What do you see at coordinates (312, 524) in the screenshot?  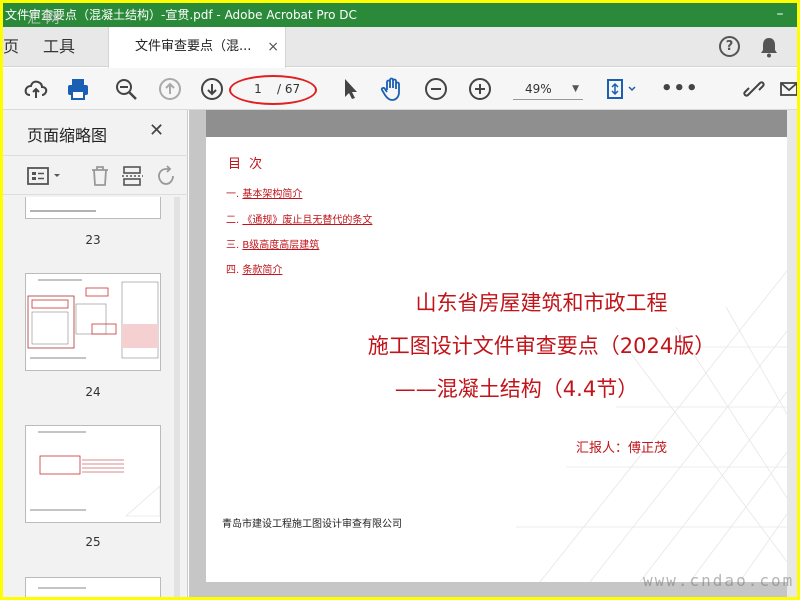 I see `company-name: 青岛市建设工程施工图设计审查有限公司` at bounding box center [312, 524].